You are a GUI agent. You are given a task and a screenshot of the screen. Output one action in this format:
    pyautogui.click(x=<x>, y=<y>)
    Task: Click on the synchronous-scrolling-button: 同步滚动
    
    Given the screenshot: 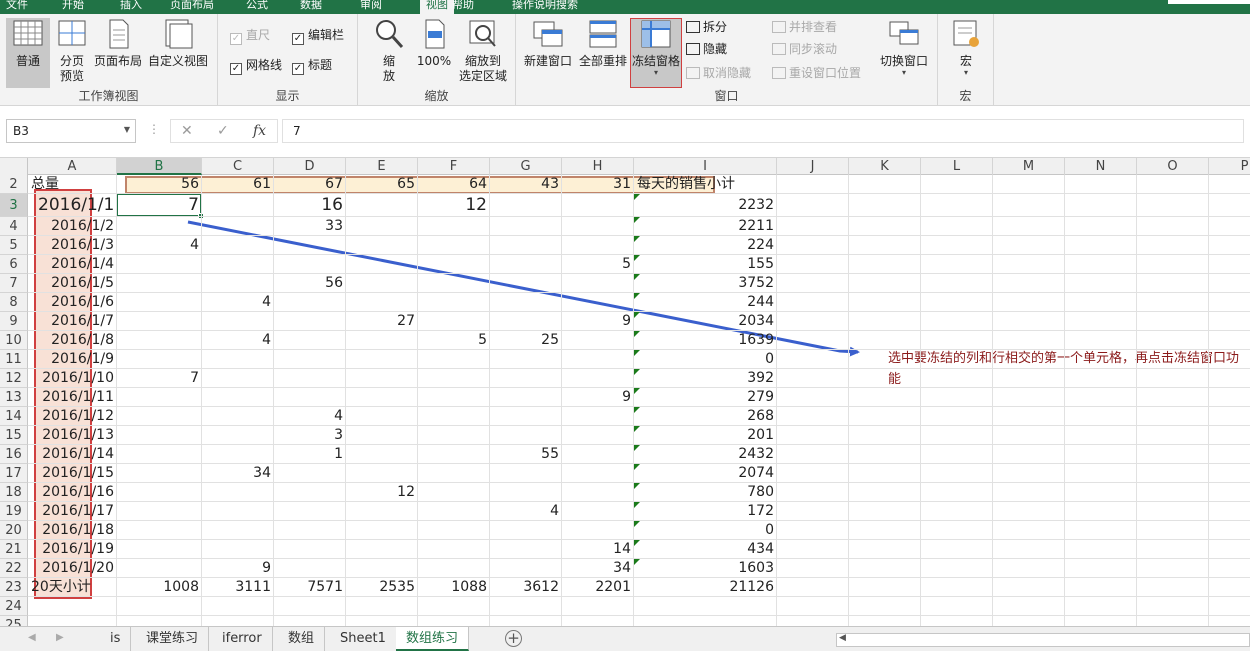 What is the action you would take?
    pyautogui.click(x=804, y=49)
    